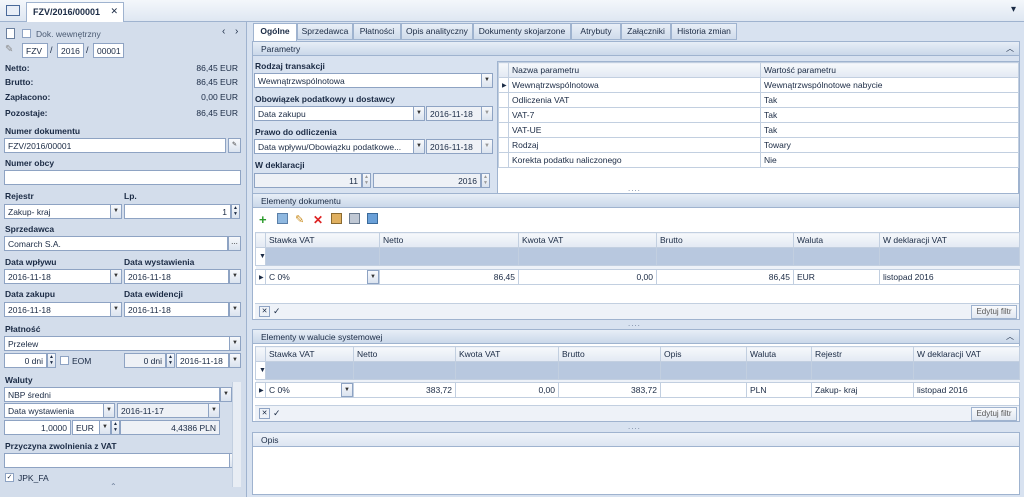 The width and height of the screenshot is (1024, 497). What do you see at coordinates (758, 145) in the screenshot?
I see `table-row: Rodzaj Towary` at bounding box center [758, 145].